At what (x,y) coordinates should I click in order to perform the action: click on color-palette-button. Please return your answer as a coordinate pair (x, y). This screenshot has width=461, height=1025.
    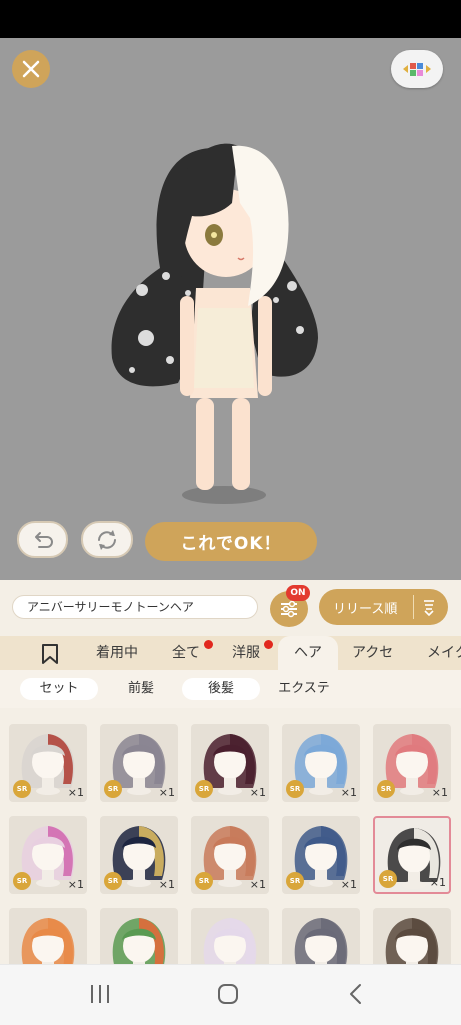
    Looking at the image, I should click on (417, 69).